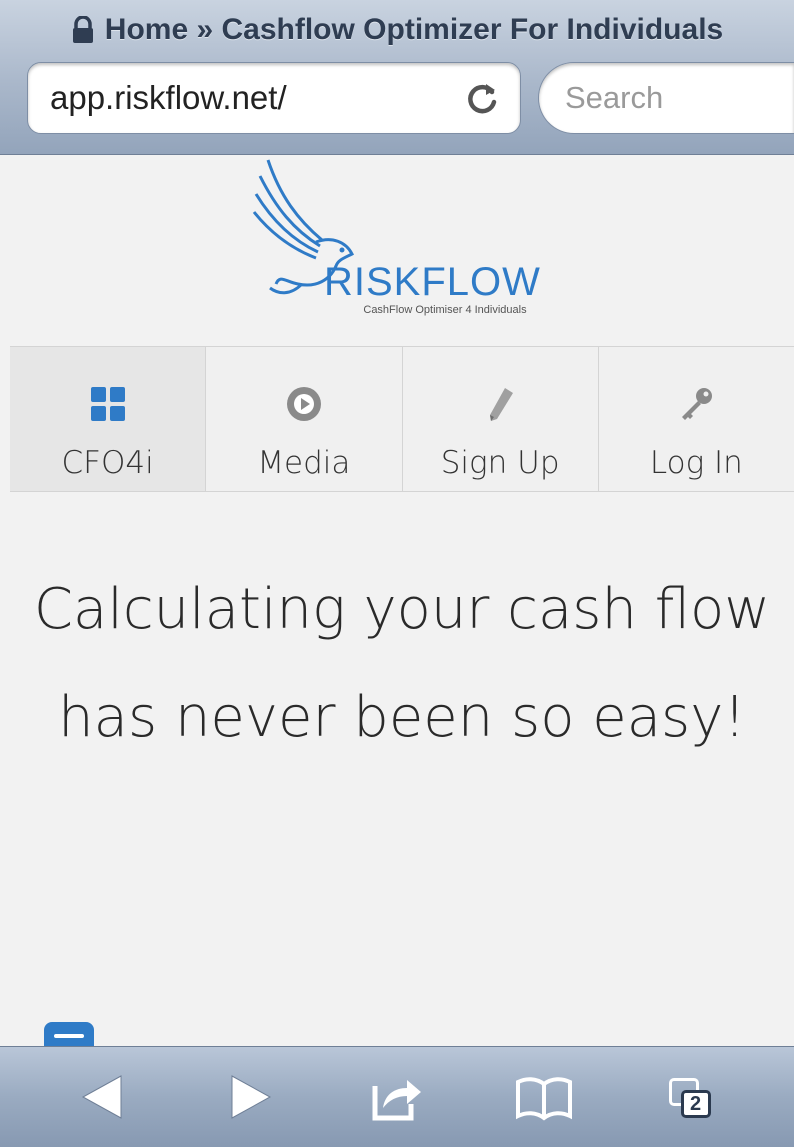  I want to click on tabs-icon: 2, so click(691, 1097).